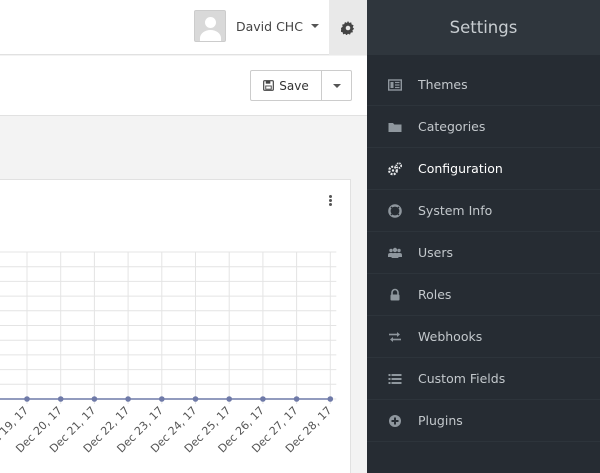 The height and width of the screenshot is (473, 600). I want to click on top-header: David CHC, so click(183, 27).